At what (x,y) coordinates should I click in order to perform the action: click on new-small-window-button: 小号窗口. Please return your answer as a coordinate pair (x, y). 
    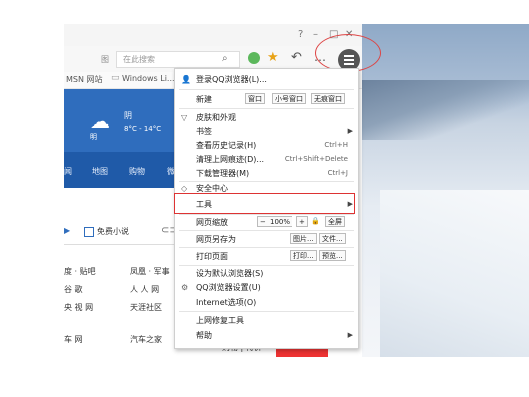
    Looking at the image, I should click on (289, 98).